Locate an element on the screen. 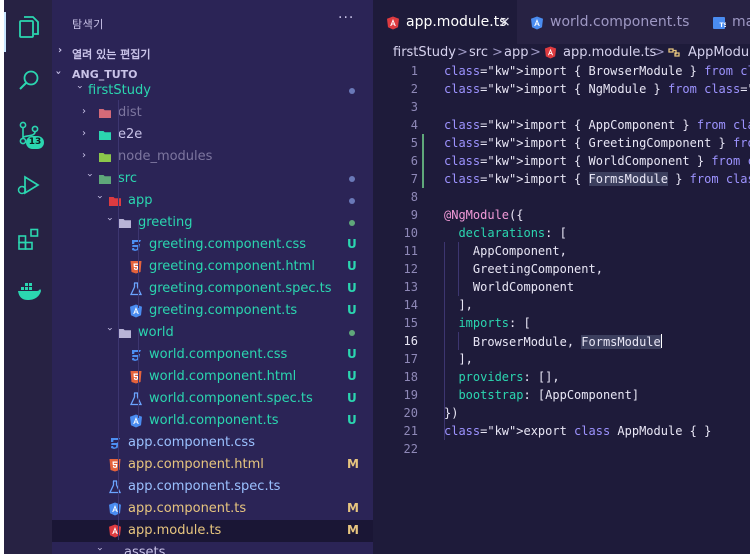 This screenshot has height=554, width=750. code-line: 8 is located at coordinates (561, 197).